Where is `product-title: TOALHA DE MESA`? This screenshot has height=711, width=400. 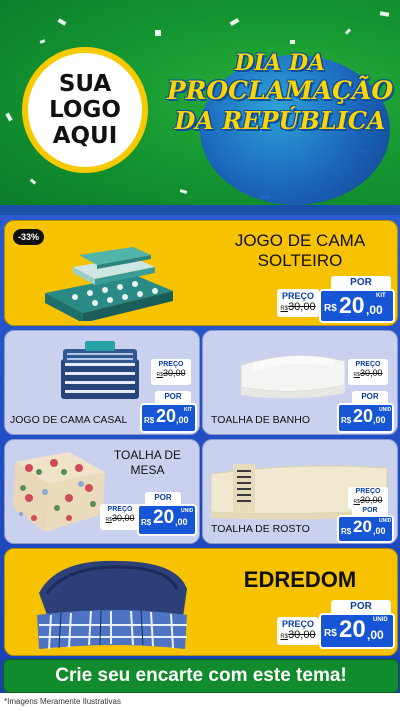 product-title: TOALHA DE MESA is located at coordinates (147, 463).